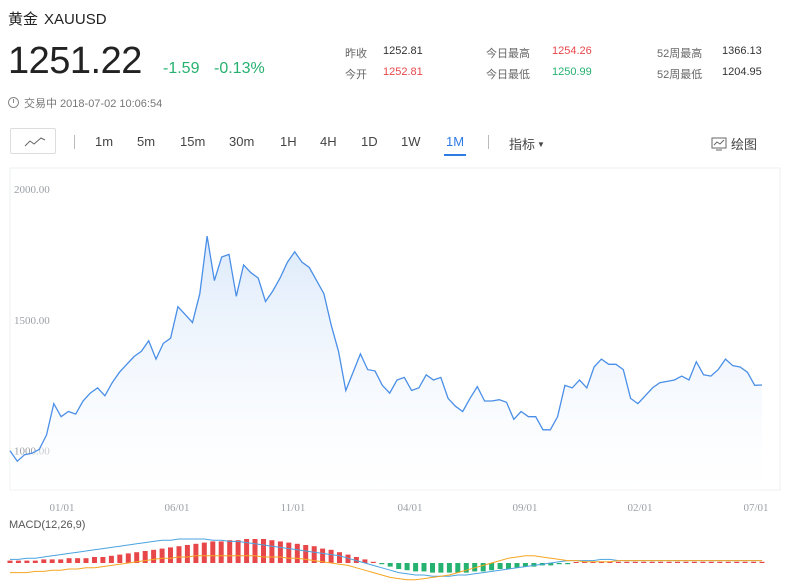 Image resolution: width=796 pixels, height=582 pixels. Describe the element at coordinates (524, 508) in the screenshot. I see `x-tick-label: 09/01` at that location.